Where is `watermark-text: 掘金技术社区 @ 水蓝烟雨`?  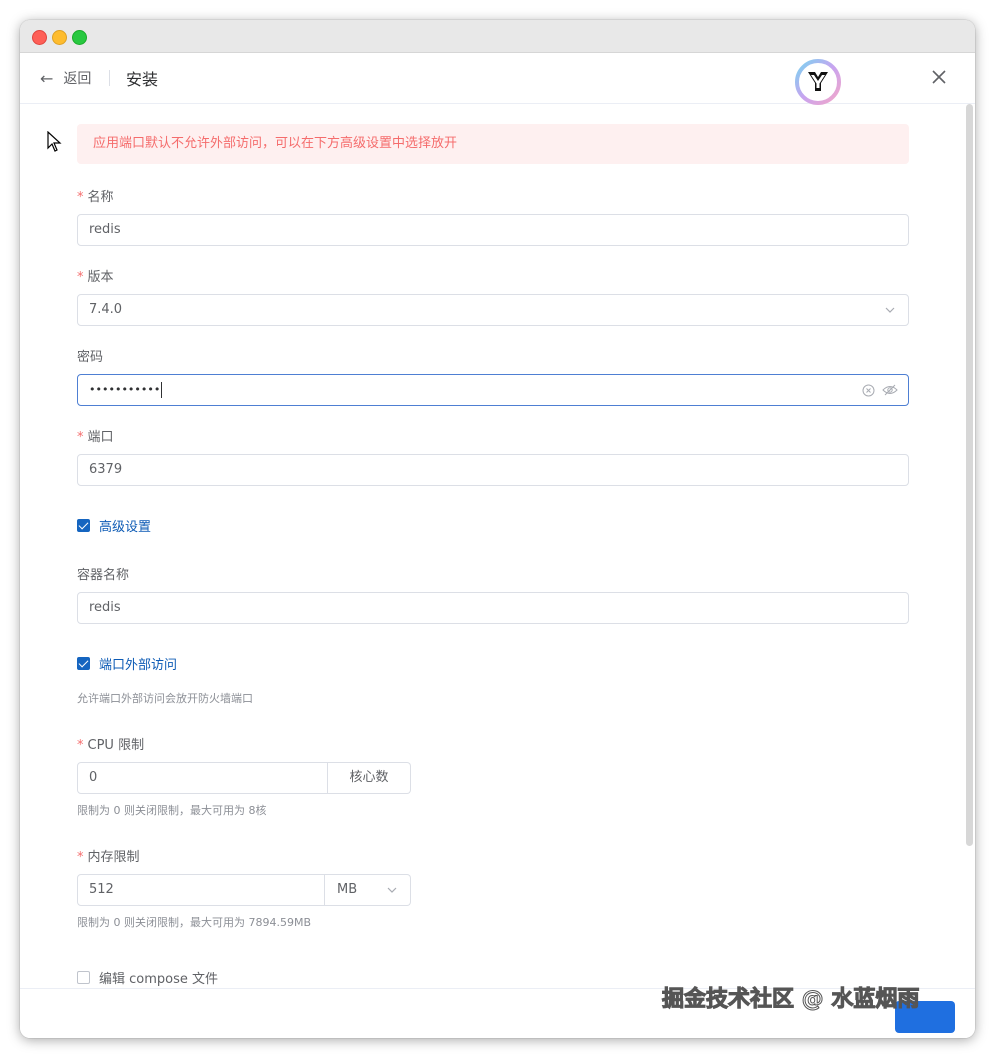
watermark-text: 掘金技术社区 @ 水蓝烟雨 is located at coordinates (790, 1000).